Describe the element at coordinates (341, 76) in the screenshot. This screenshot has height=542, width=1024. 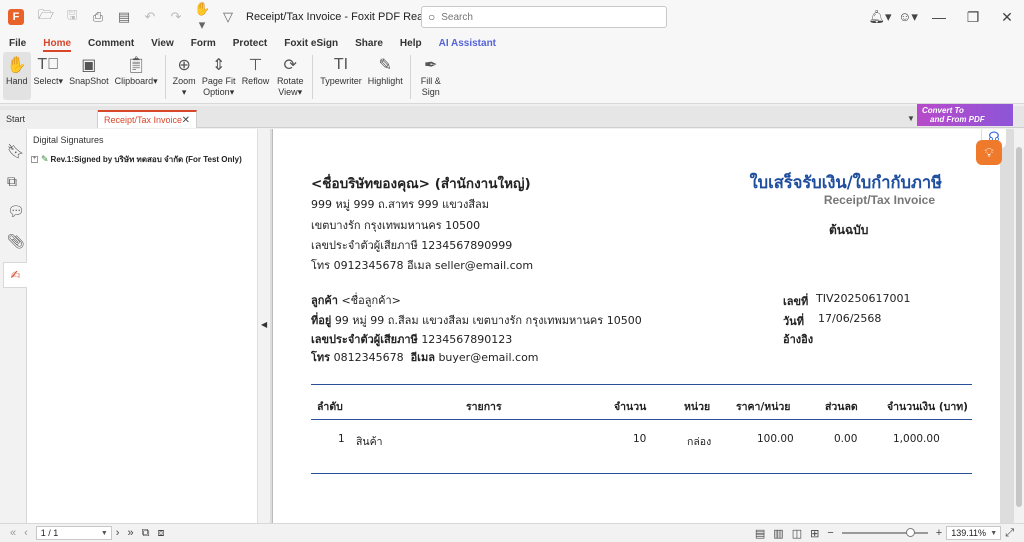
I see `typewriter-button: TI Typewriter` at that location.